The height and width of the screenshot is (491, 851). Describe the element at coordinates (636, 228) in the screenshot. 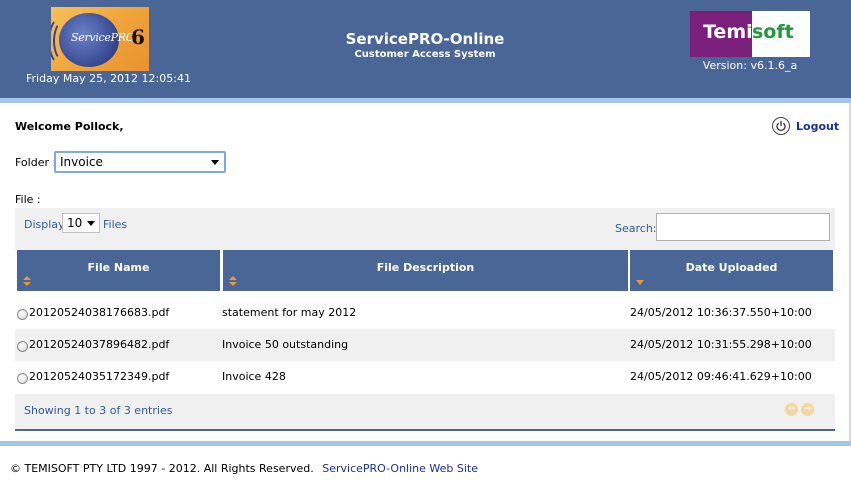

I see `search-label: Search:` at that location.